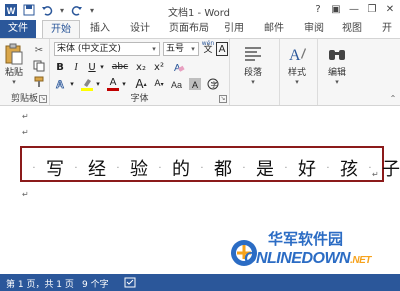  I want to click on font-color-label: A, so click(113, 82).